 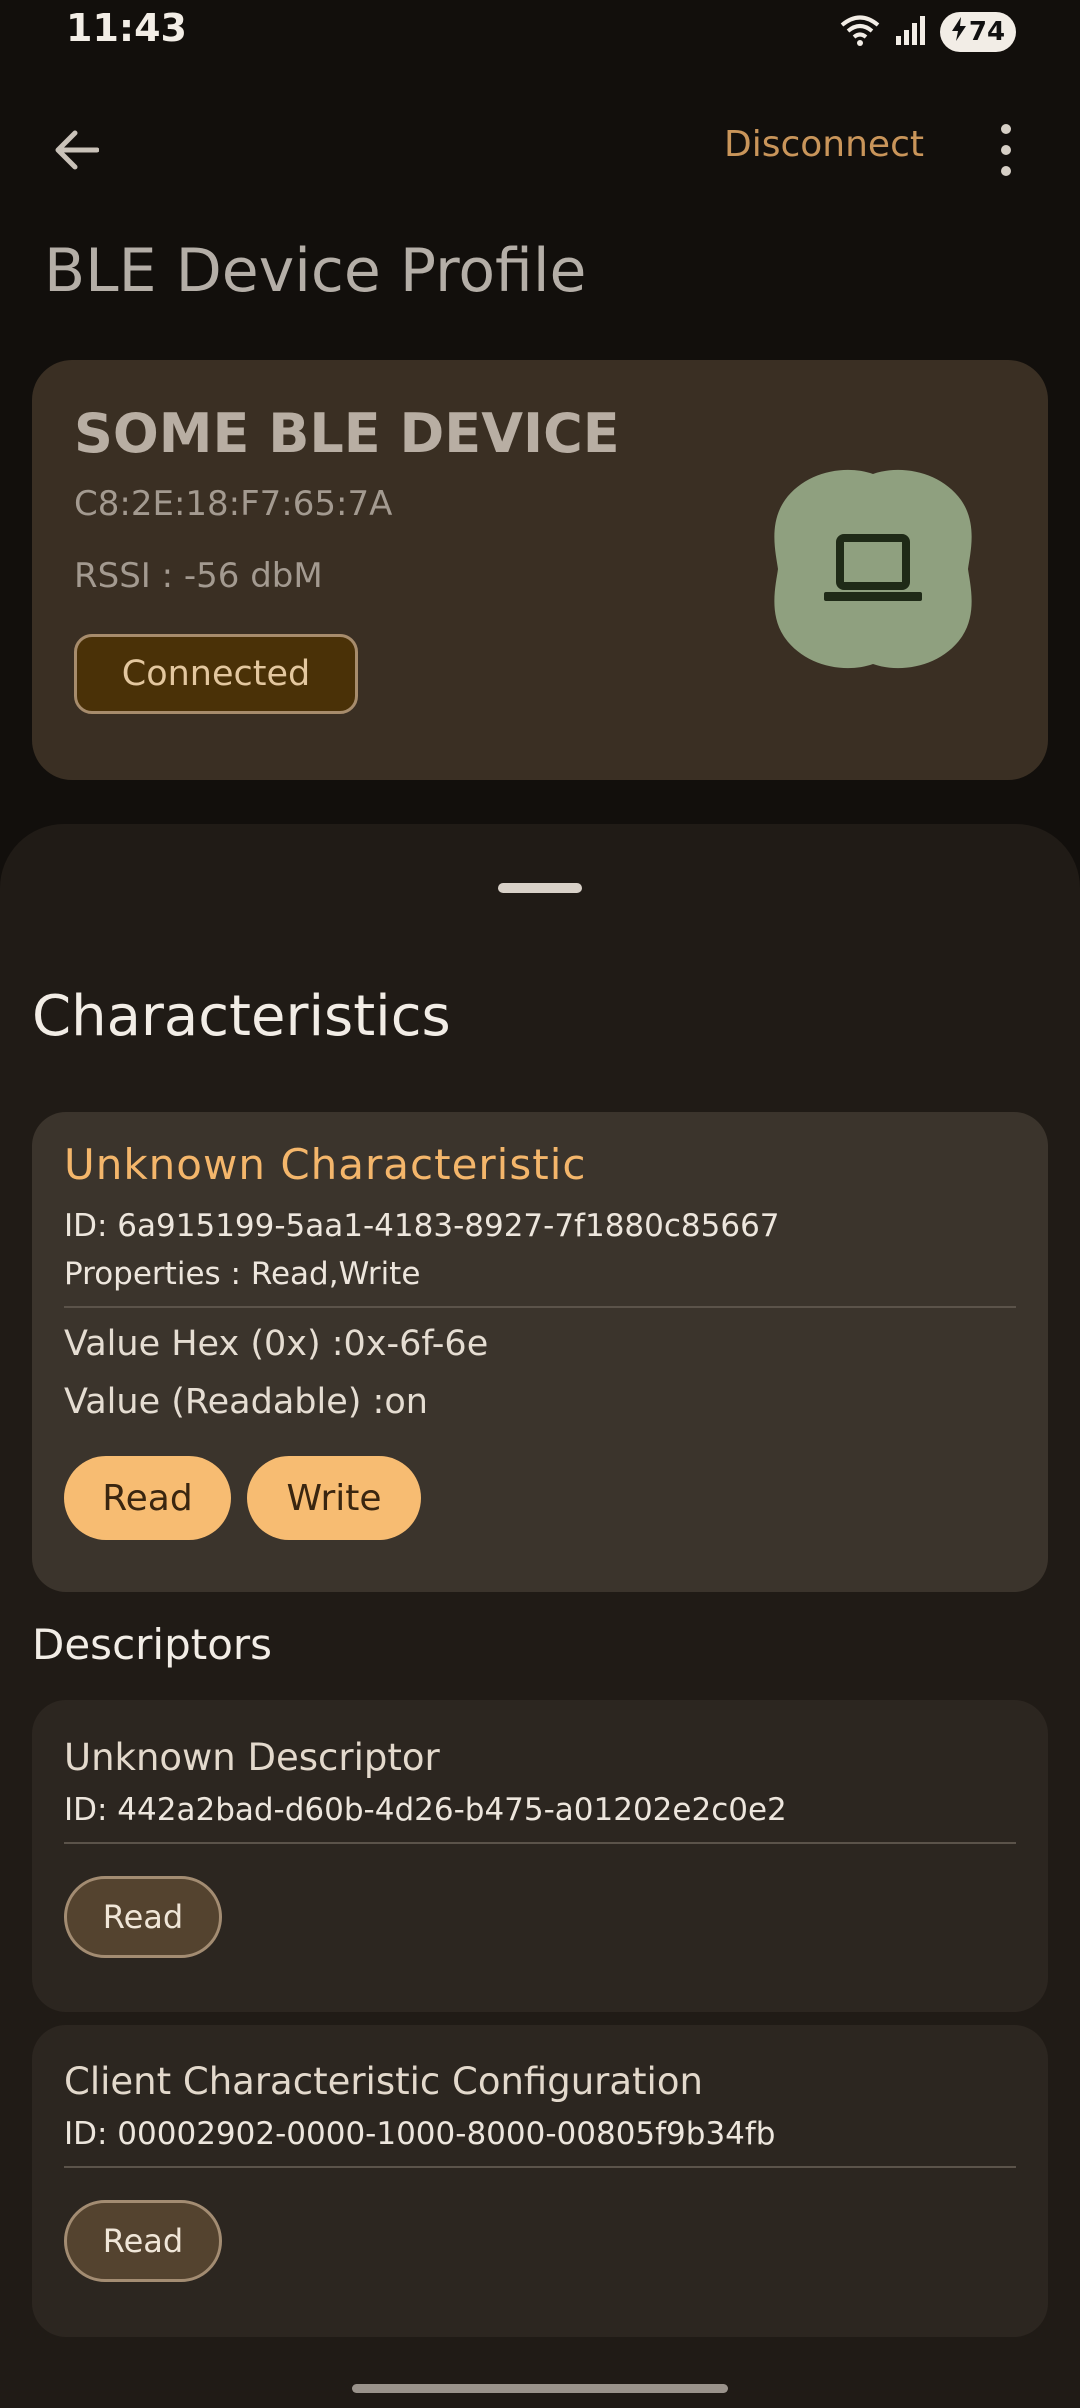 I want to click on characteristic-value-hex: Value Hex (0x) :0x-6f-6e, so click(x=276, y=1344).